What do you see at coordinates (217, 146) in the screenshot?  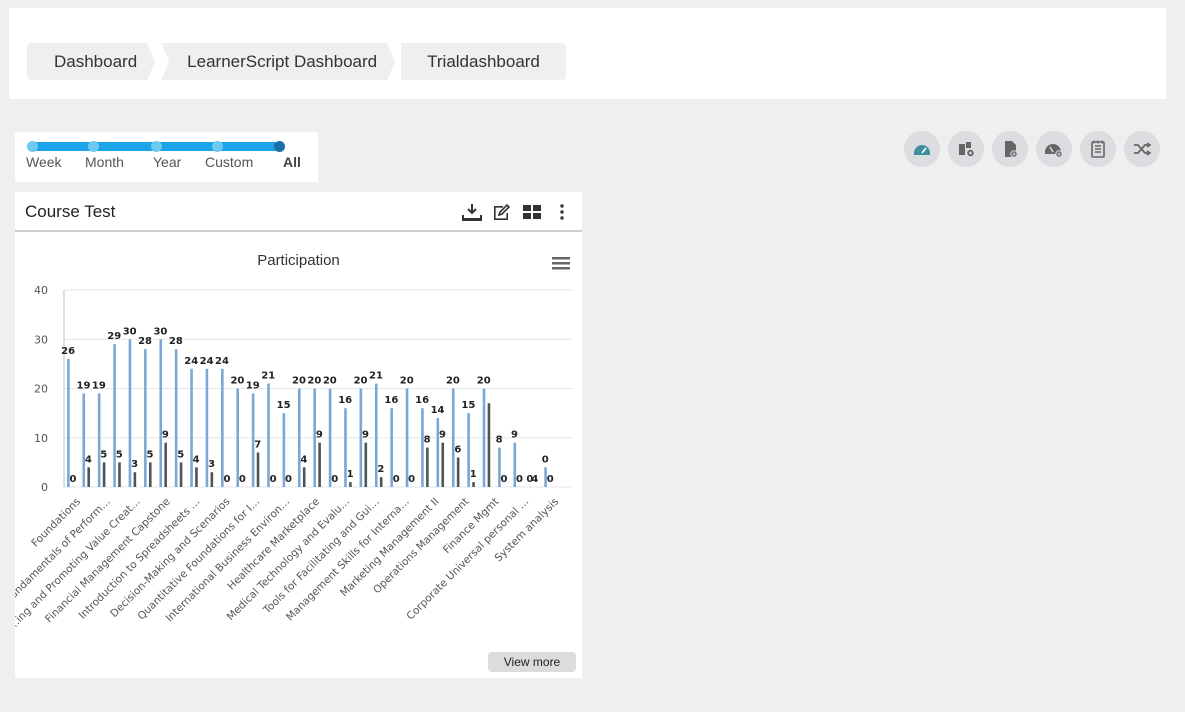 I see `range-dot-custom` at bounding box center [217, 146].